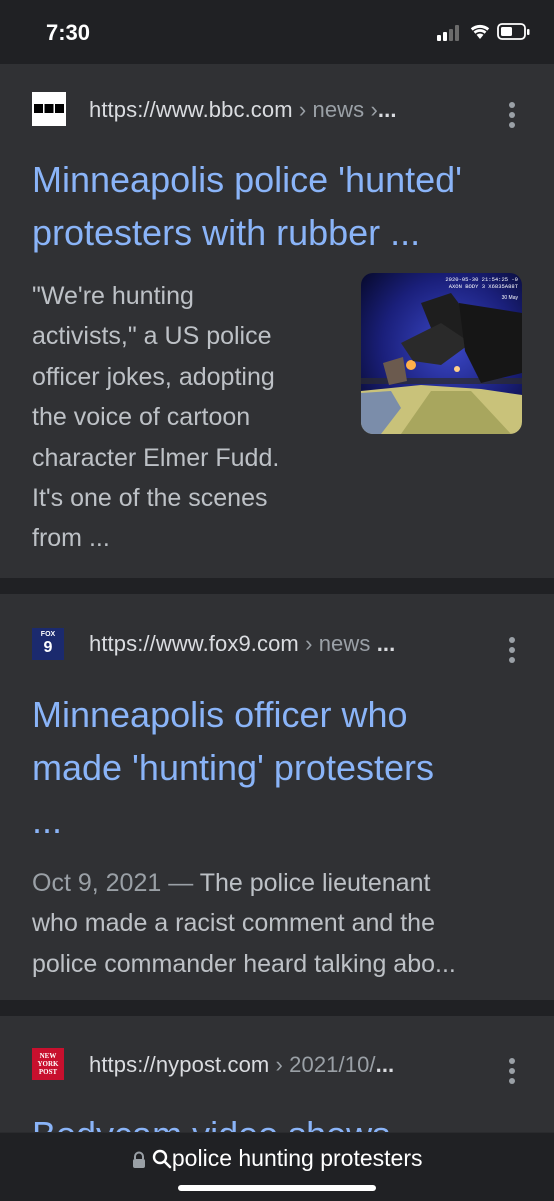 The width and height of the screenshot is (554, 1201). I want to click on result-title-line: Minneapolis officer who, so click(277, 714).